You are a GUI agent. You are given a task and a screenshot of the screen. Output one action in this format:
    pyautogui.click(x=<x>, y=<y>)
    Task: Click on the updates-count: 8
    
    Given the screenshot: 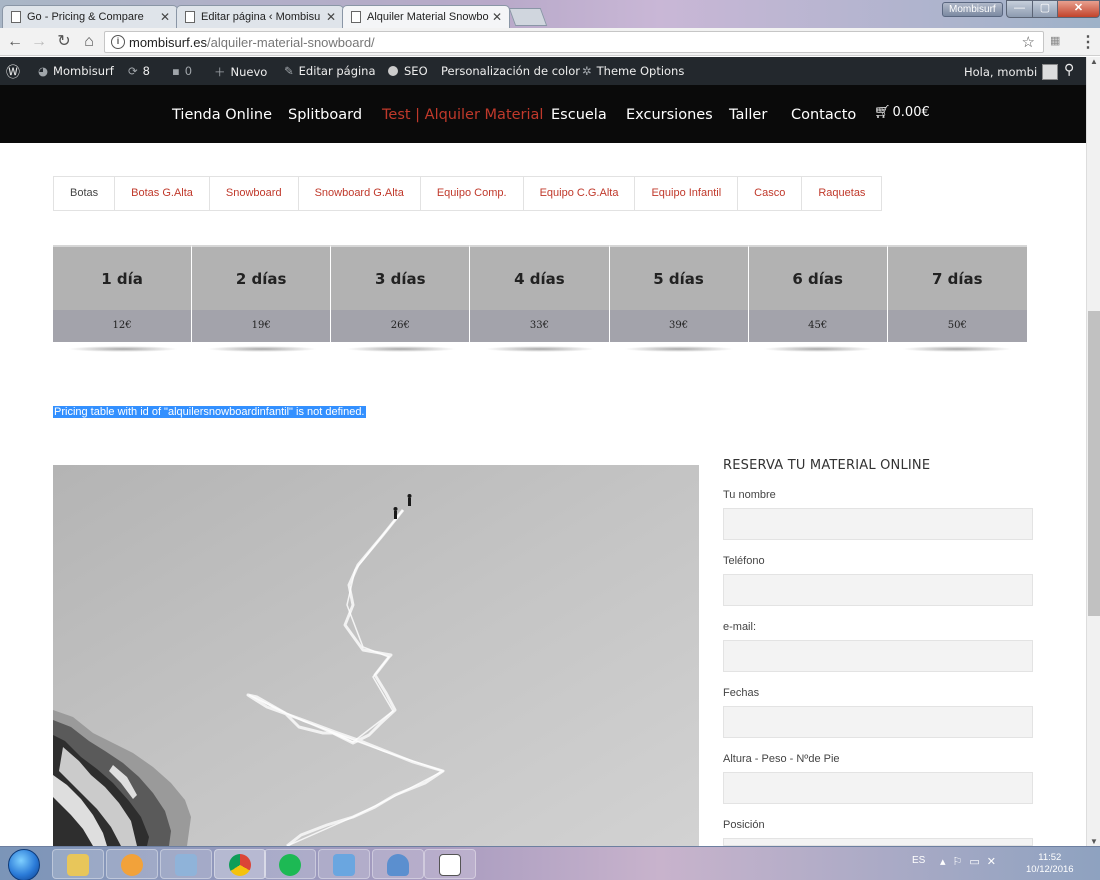 What is the action you would take?
    pyautogui.click(x=146, y=71)
    